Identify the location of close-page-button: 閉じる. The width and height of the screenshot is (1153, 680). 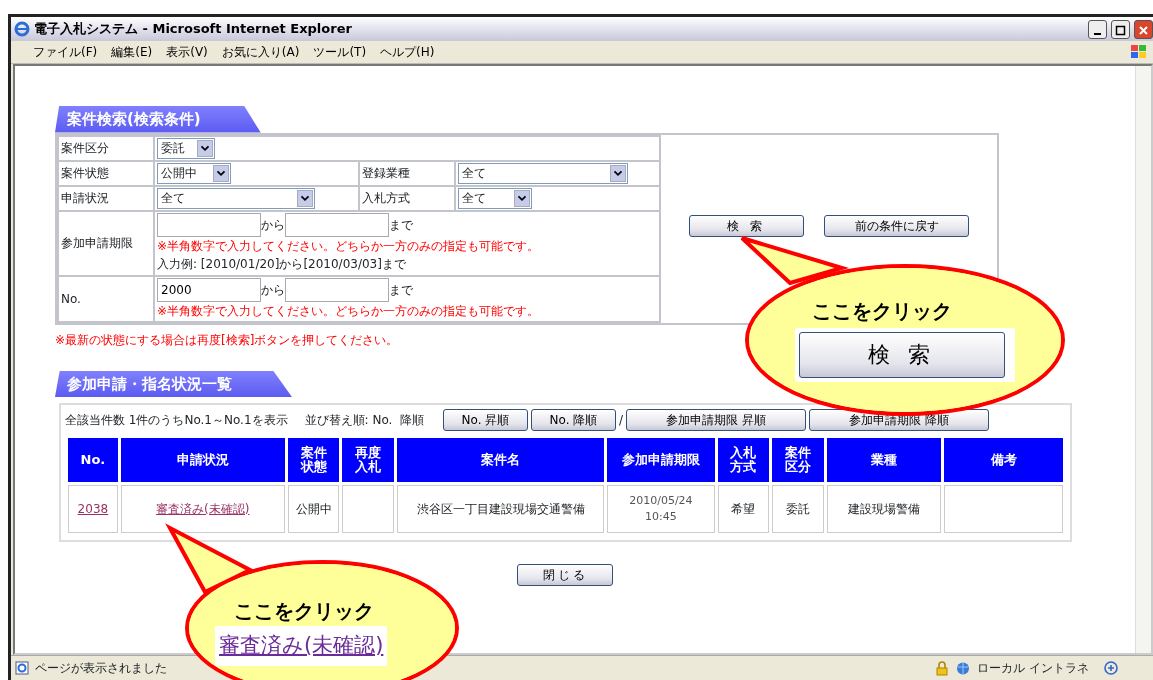
(565, 575).